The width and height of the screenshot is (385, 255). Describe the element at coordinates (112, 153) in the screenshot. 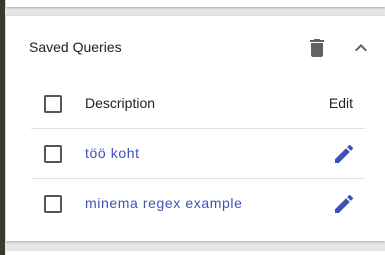

I see `query-link: töö koht` at that location.